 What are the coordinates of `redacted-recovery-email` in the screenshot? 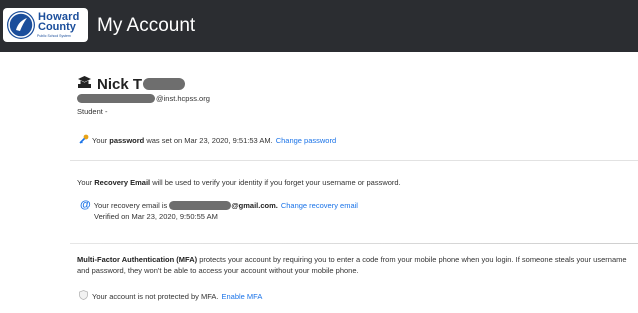 It's located at (200, 205).